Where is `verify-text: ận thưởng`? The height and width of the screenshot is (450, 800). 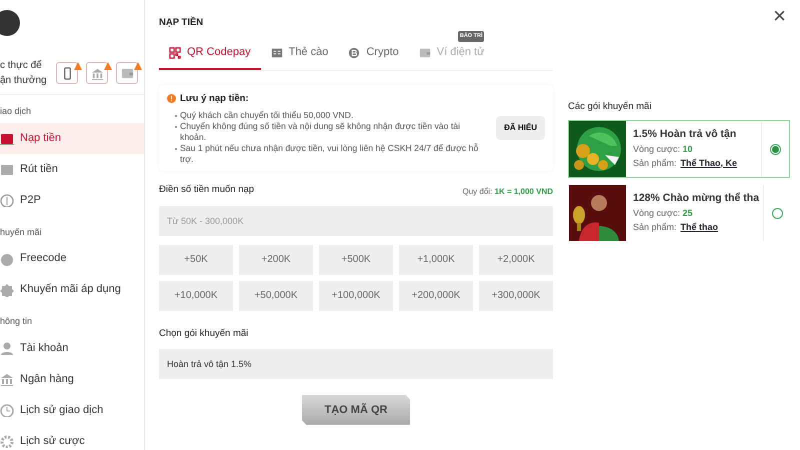
verify-text: ận thưởng is located at coordinates (23, 81).